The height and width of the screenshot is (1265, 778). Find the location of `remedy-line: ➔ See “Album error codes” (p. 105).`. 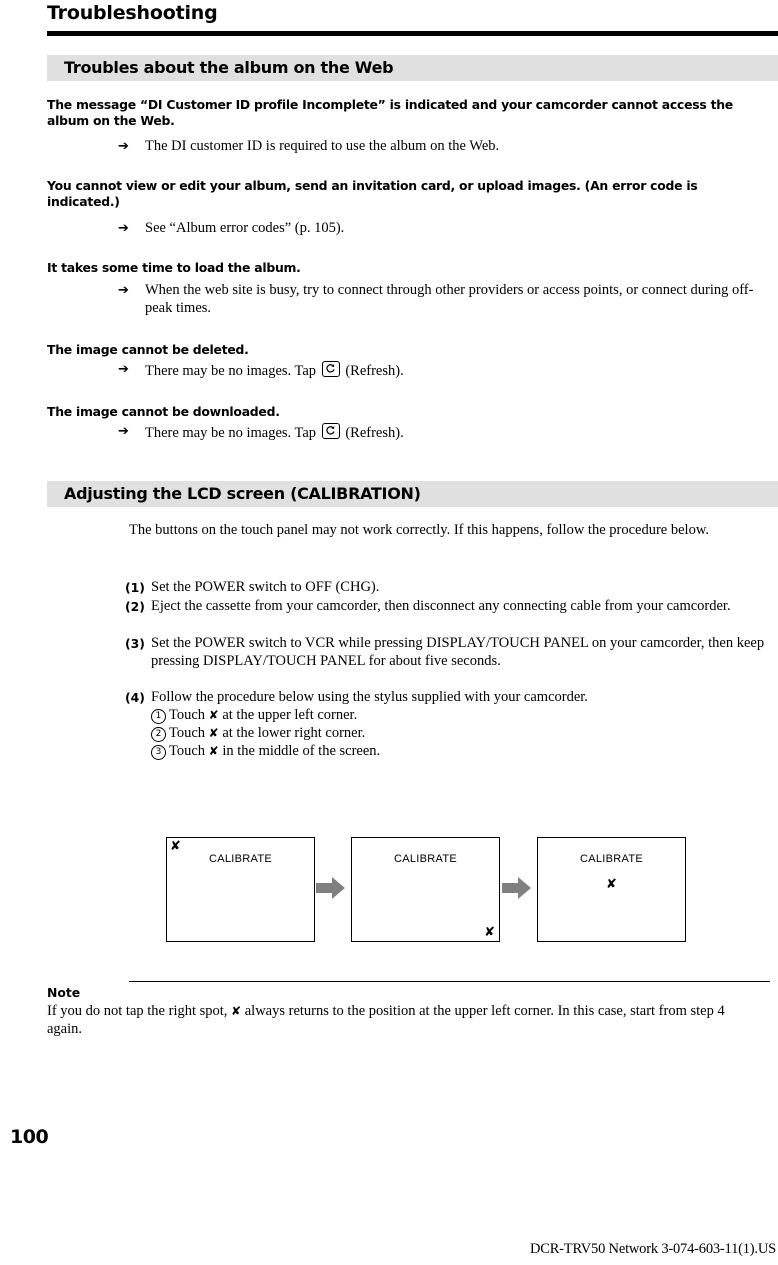

remedy-line: ➔ See “Album error codes” (p. 105). is located at coordinates (445, 229).